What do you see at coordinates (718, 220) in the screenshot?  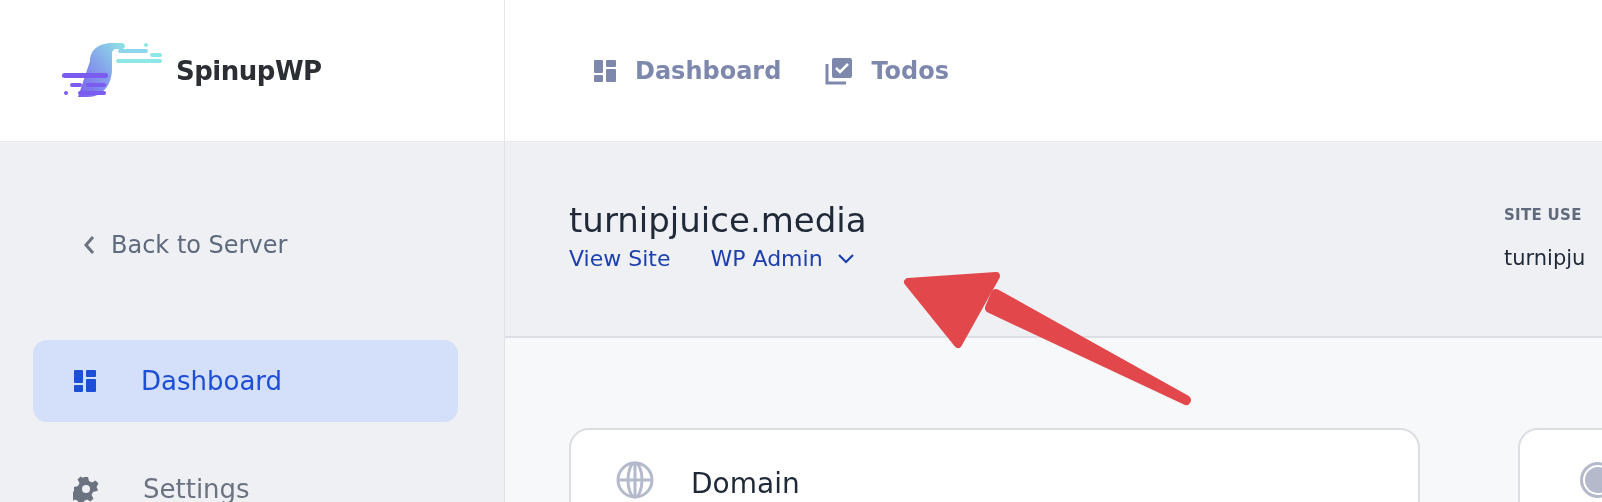 I see `site-title: turnipjuice.media` at bounding box center [718, 220].